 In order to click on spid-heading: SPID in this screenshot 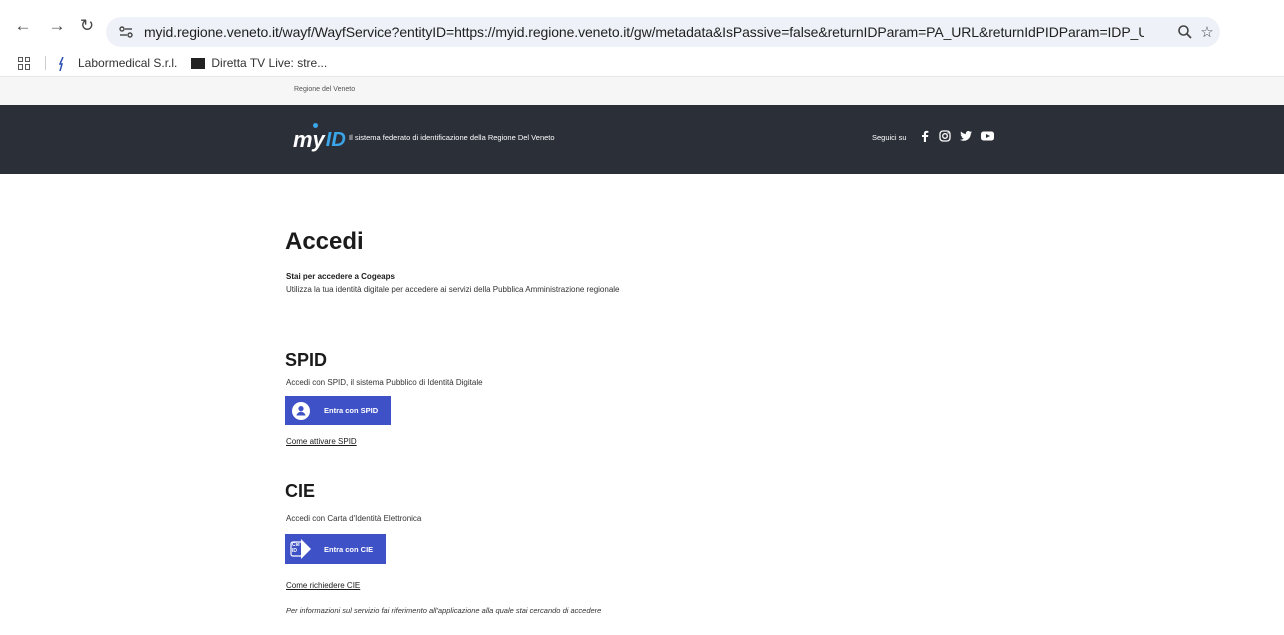, I will do `click(306, 360)`.